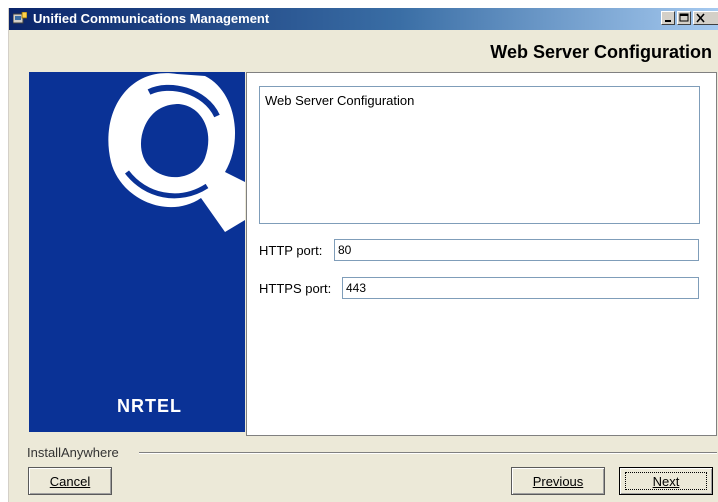 The height and width of the screenshot is (502, 718). I want to click on previous-button-label: Previous, so click(558, 481).